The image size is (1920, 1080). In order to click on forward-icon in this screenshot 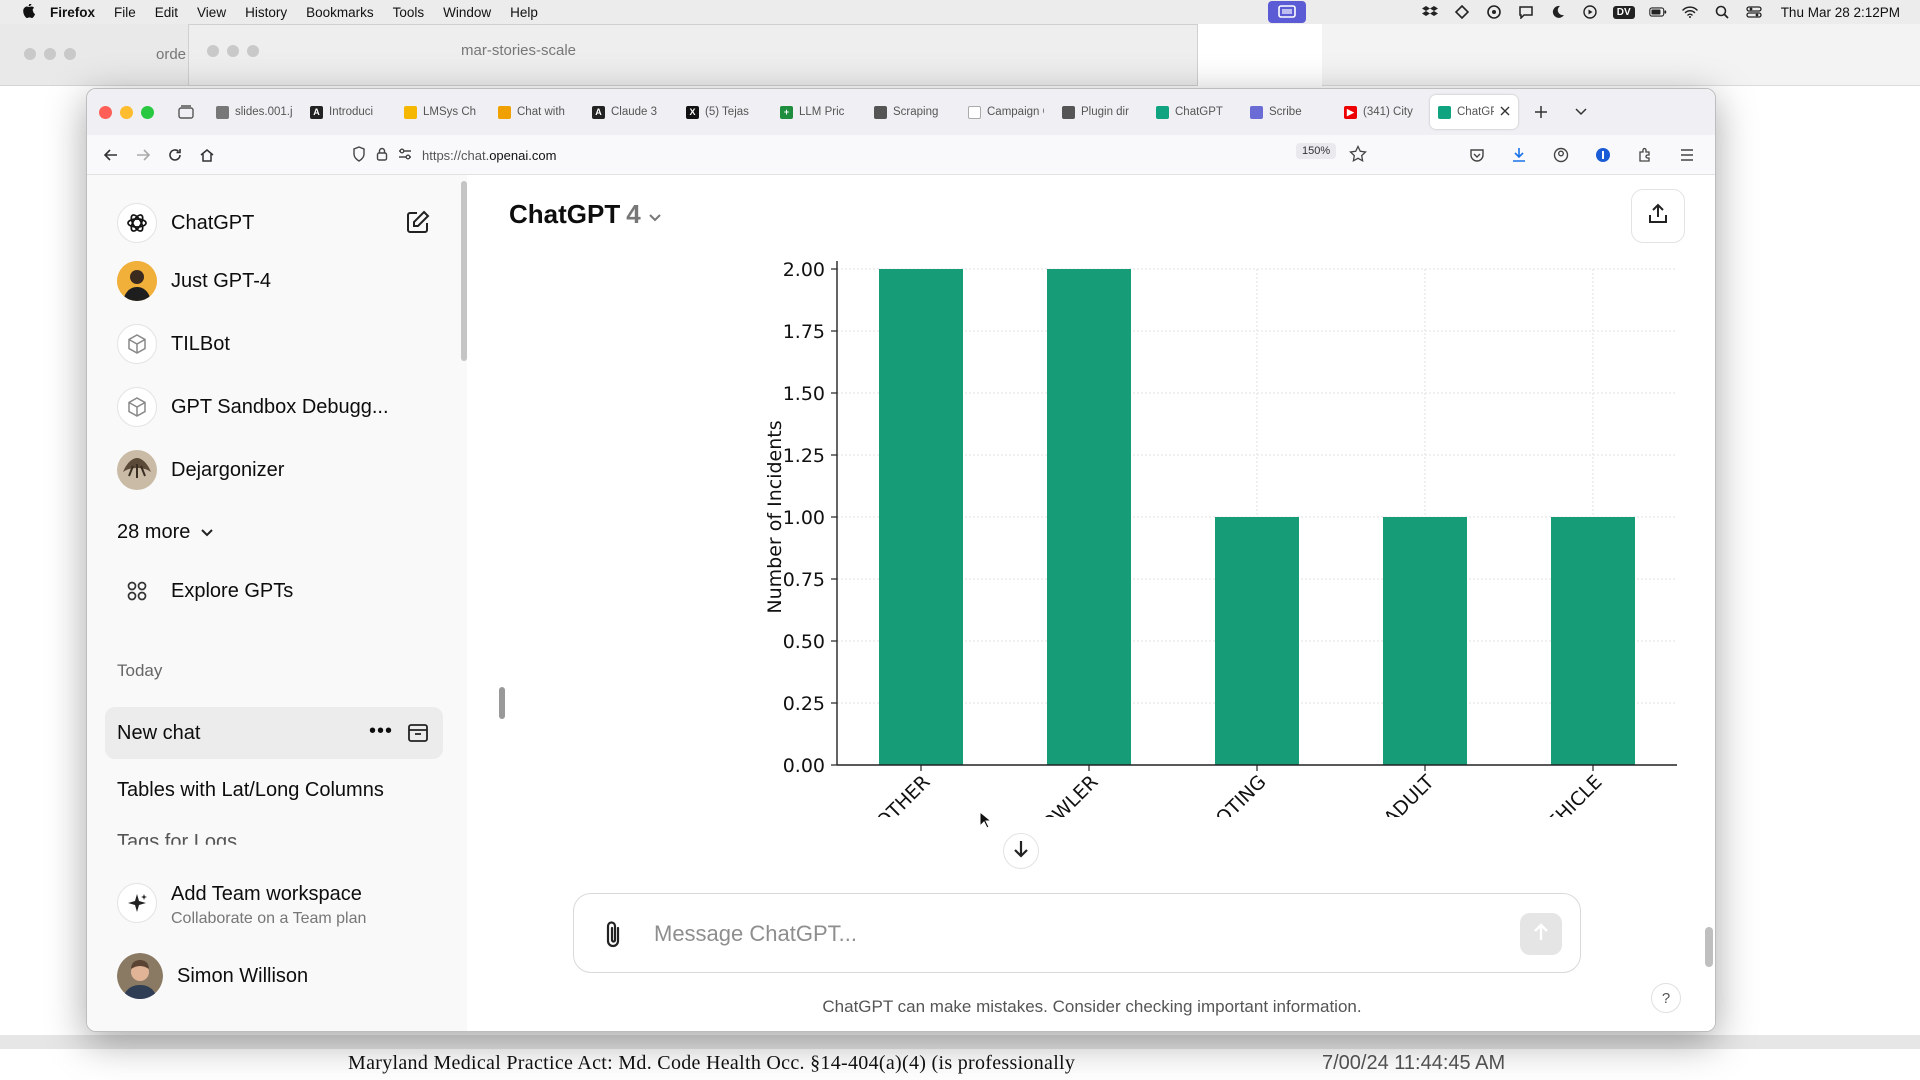, I will do `click(143, 155)`.